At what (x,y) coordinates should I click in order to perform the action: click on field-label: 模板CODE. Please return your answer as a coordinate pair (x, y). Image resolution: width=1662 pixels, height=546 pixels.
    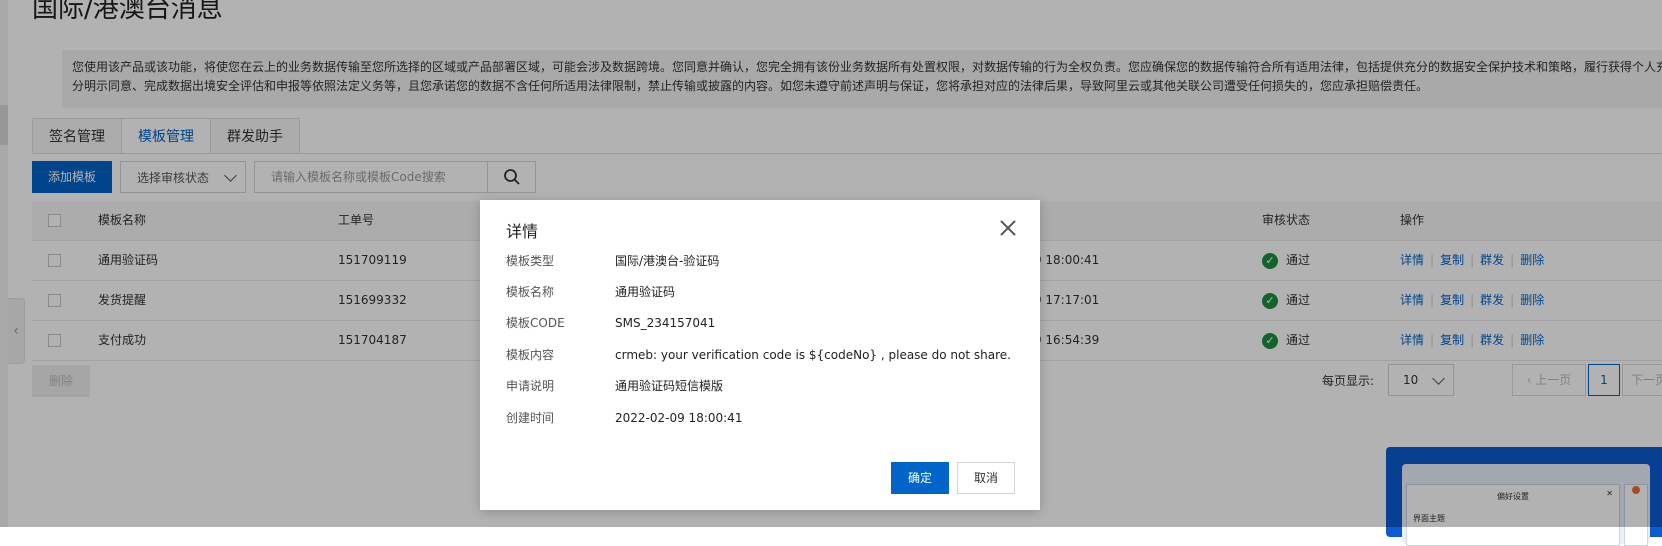
    Looking at the image, I should click on (535, 323).